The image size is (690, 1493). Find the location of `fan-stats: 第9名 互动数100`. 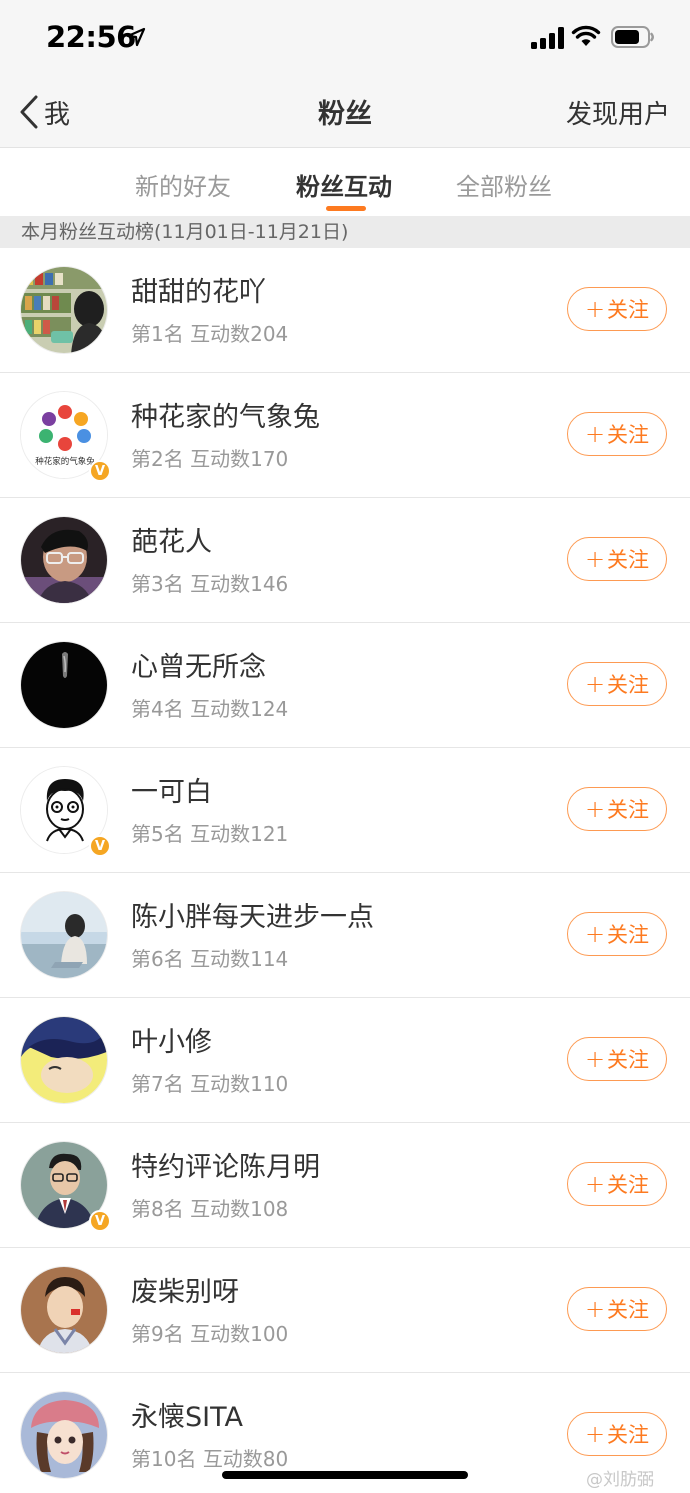

fan-stats: 第9名 互动数100 is located at coordinates (209, 1332).